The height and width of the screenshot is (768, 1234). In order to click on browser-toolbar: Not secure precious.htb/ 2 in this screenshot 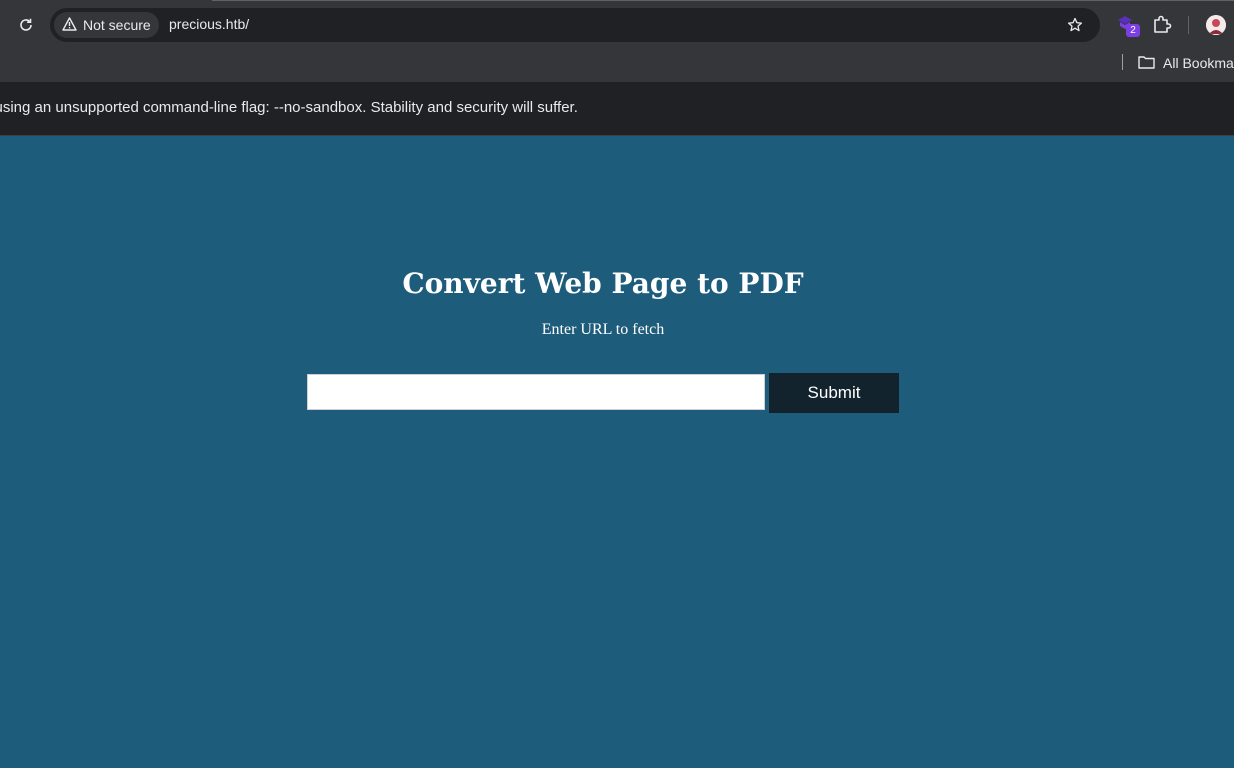, I will do `click(617, 25)`.